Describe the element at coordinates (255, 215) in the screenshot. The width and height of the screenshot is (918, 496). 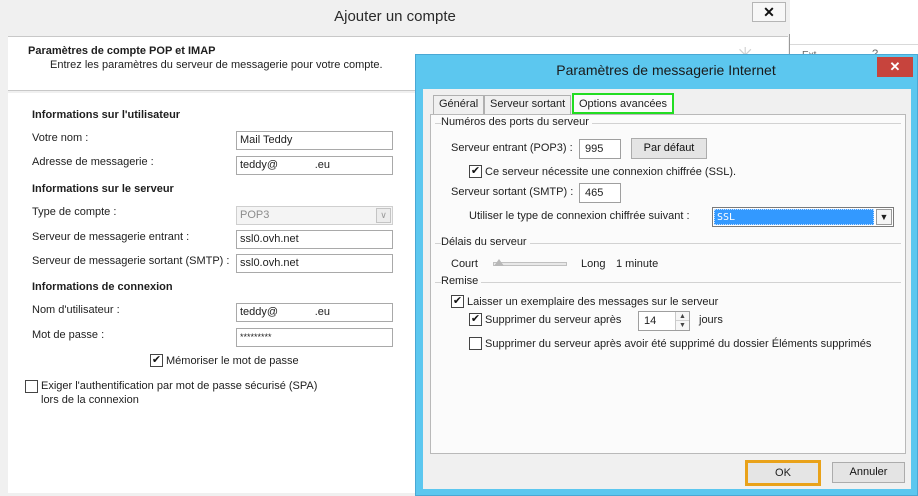
I see `account-type-value: POP3` at that location.